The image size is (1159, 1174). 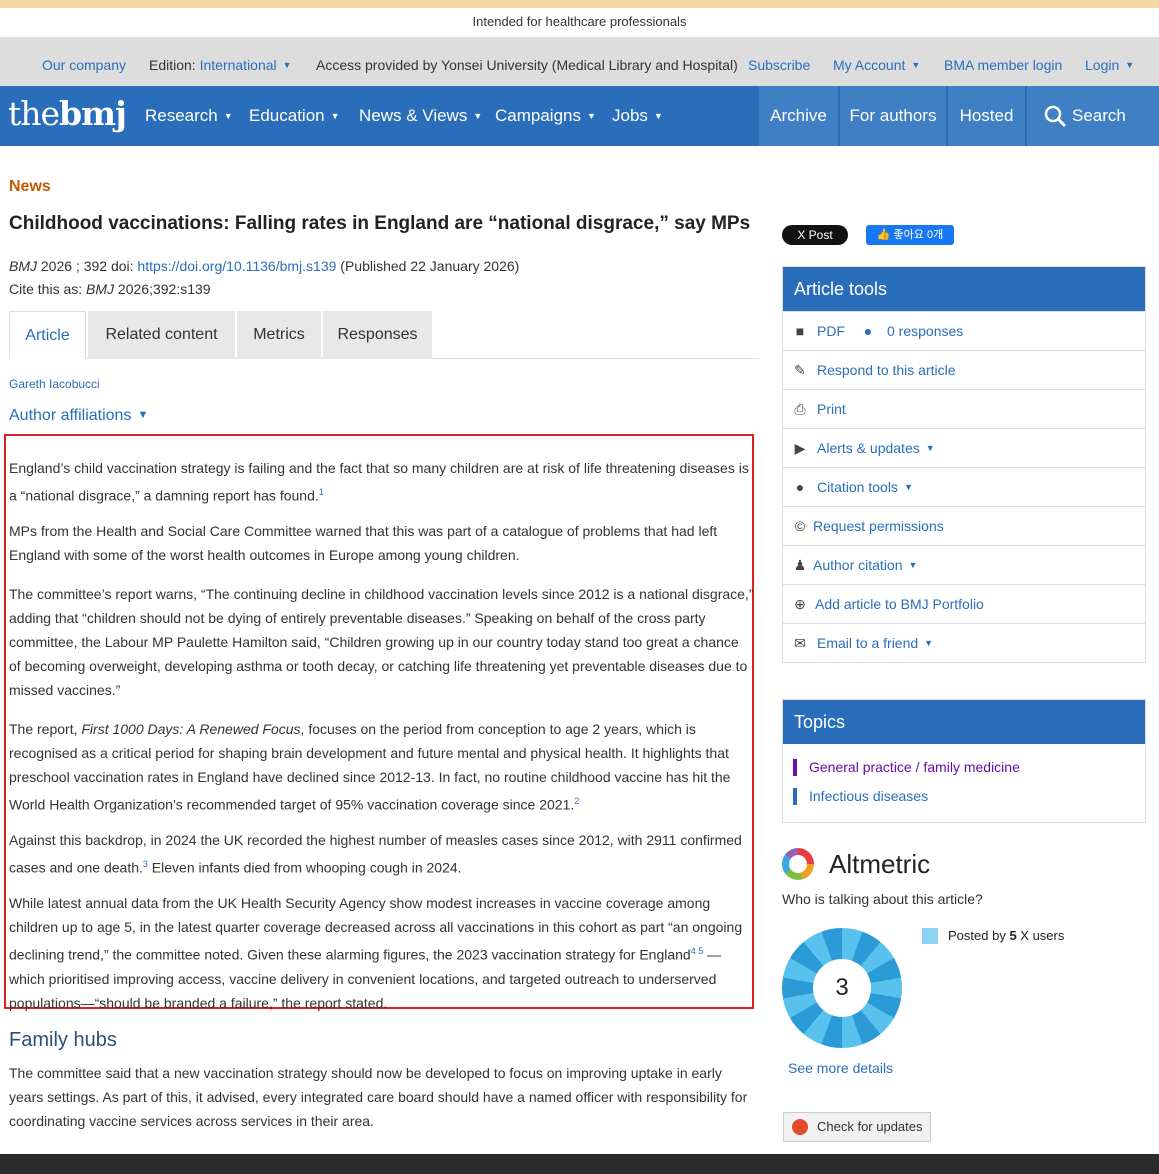 What do you see at coordinates (800, 448) in the screenshot?
I see `megaphone-icon: ▶` at bounding box center [800, 448].